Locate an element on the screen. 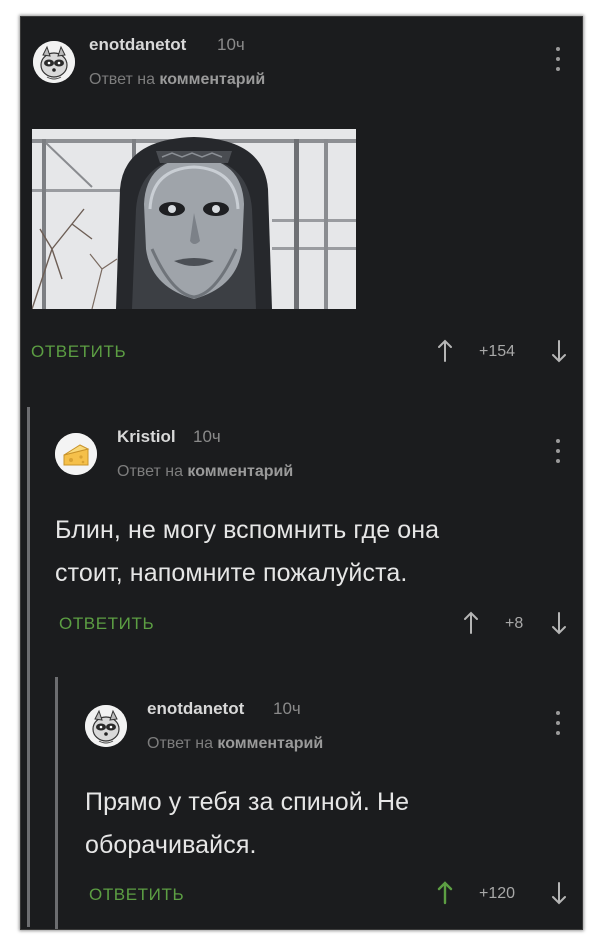 The width and height of the screenshot is (600, 944). comment-3-time: 10ч is located at coordinates (287, 708).